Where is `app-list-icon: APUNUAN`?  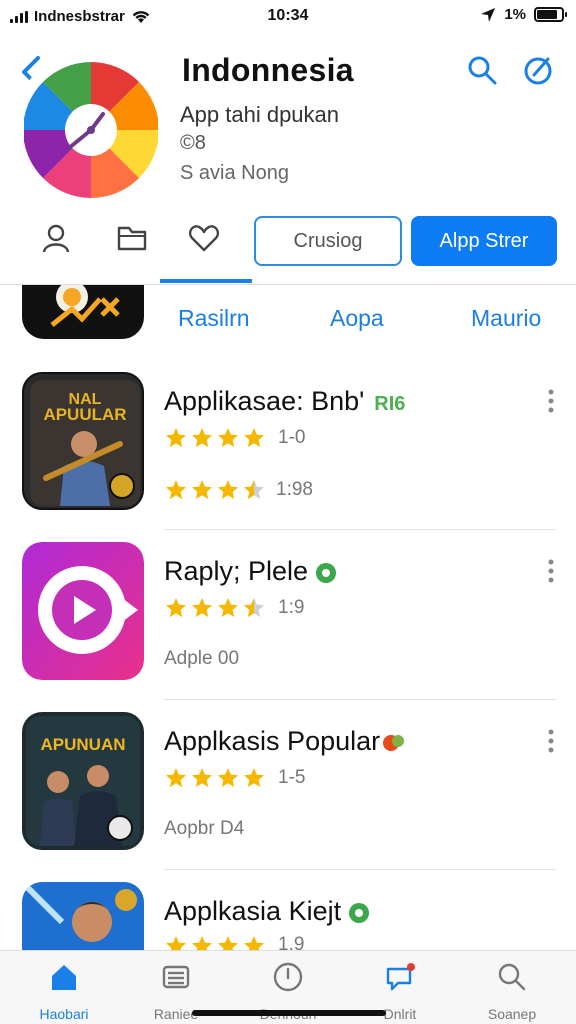 app-list-icon: APUNUAN is located at coordinates (83, 781).